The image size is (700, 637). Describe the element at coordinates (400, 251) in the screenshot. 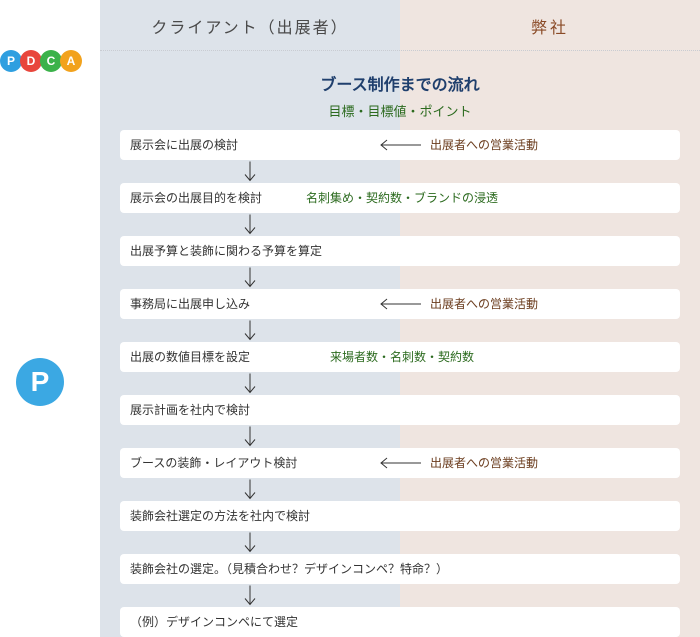

I see `flow-step: 出展予算と装飾に関わる予算を算定` at that location.